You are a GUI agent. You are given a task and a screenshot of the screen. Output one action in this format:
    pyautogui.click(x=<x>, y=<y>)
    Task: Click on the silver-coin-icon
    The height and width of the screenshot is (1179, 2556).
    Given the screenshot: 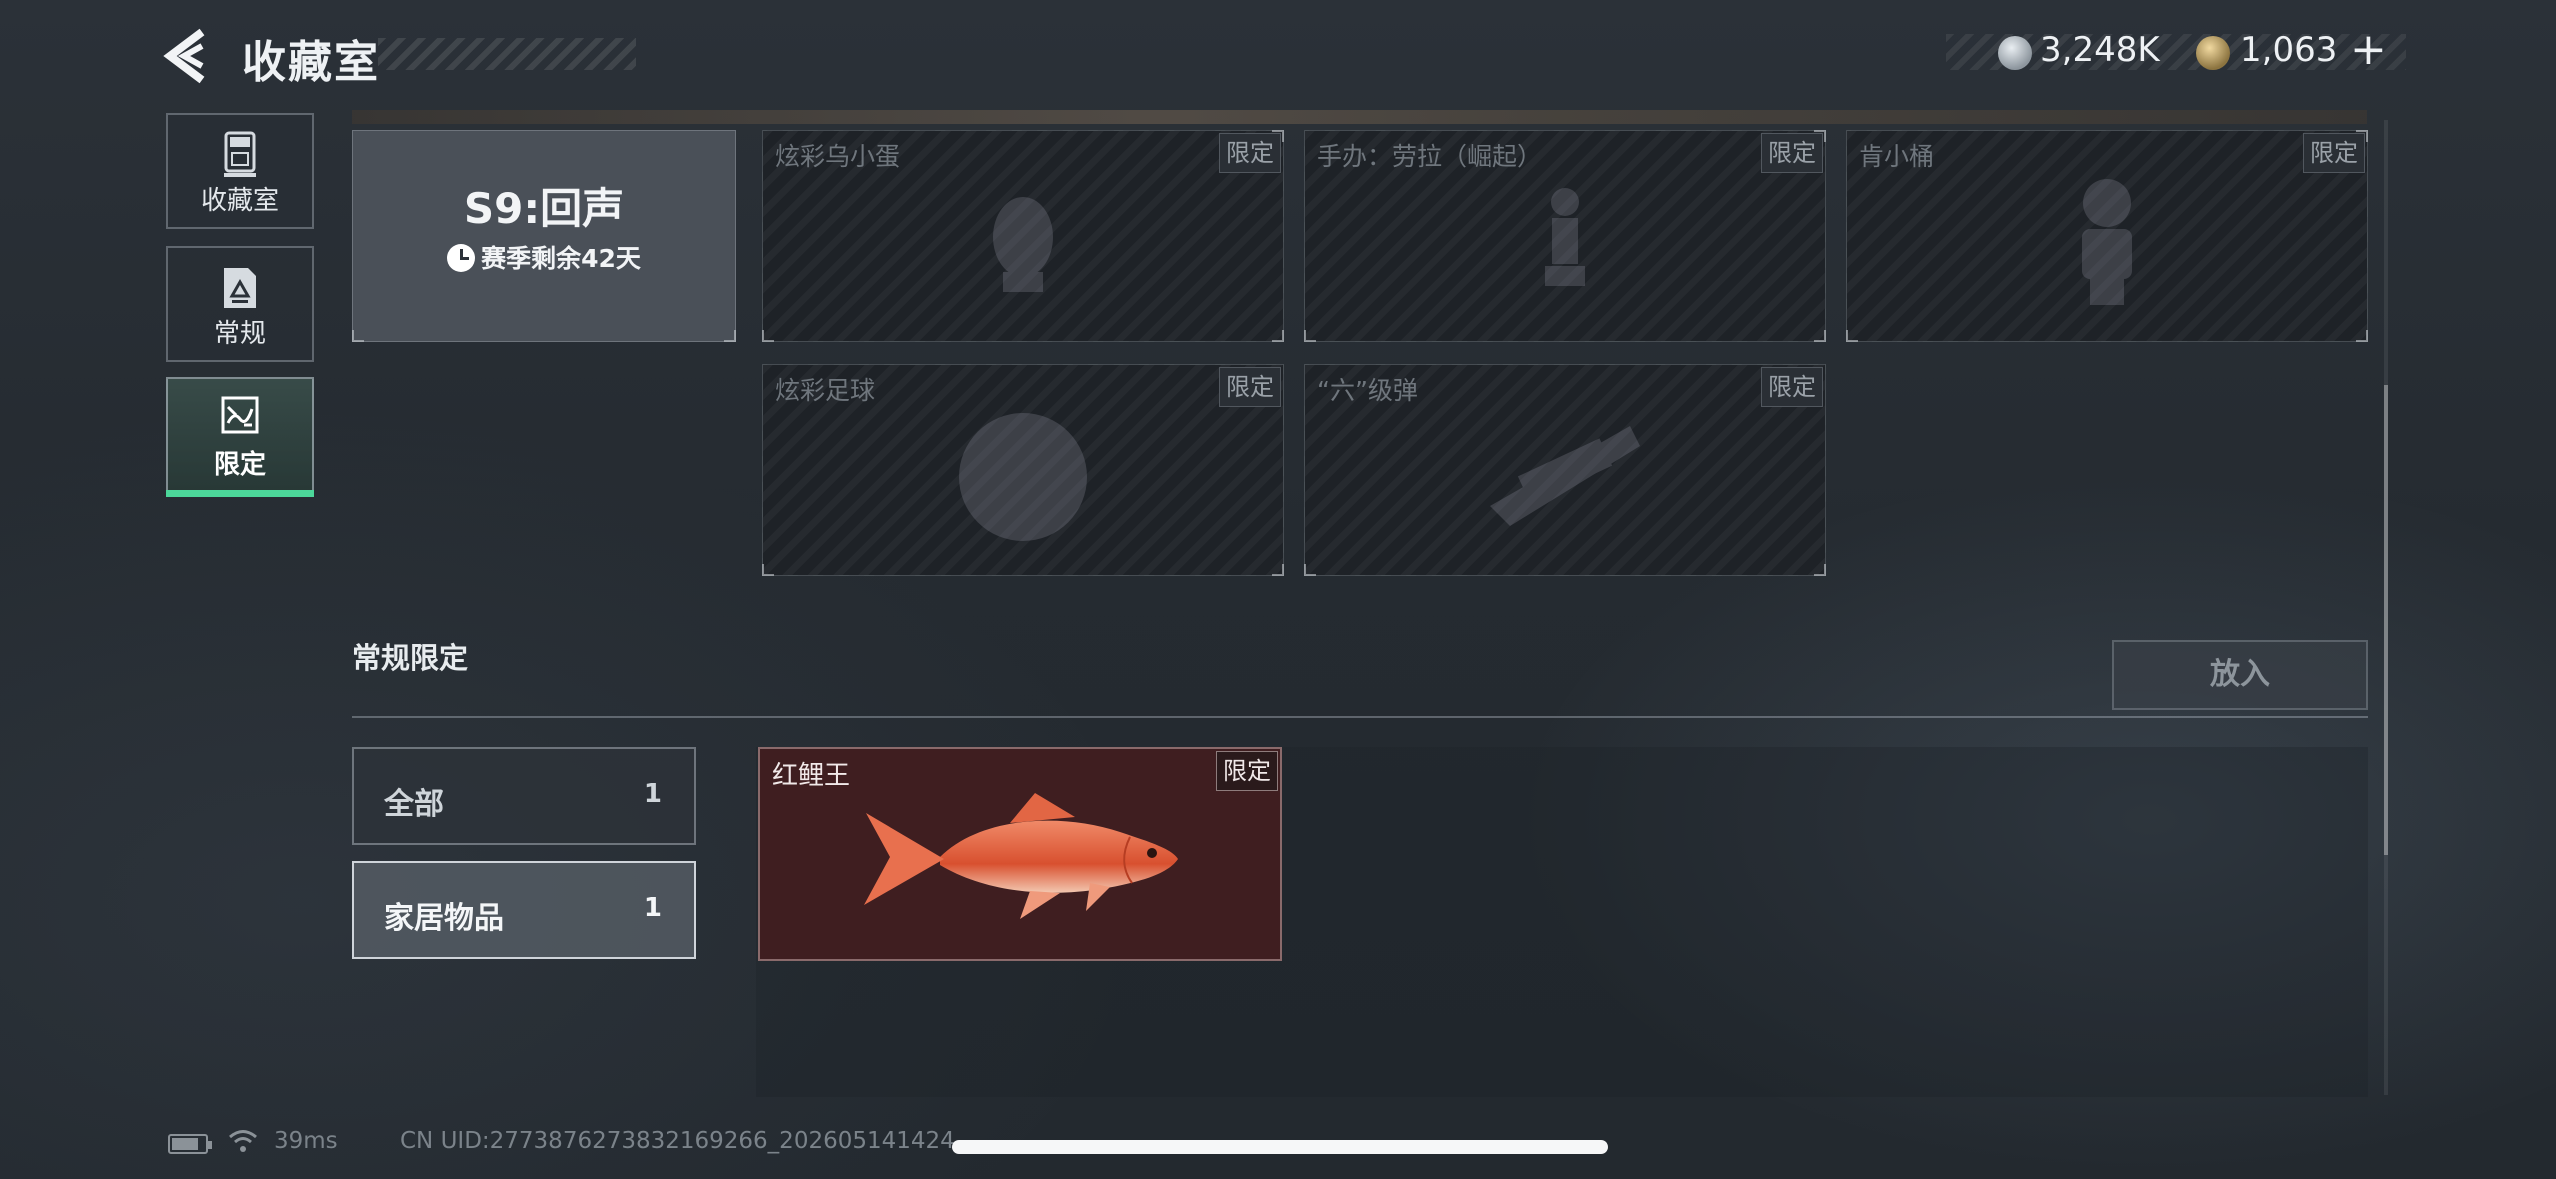 What is the action you would take?
    pyautogui.click(x=2015, y=53)
    